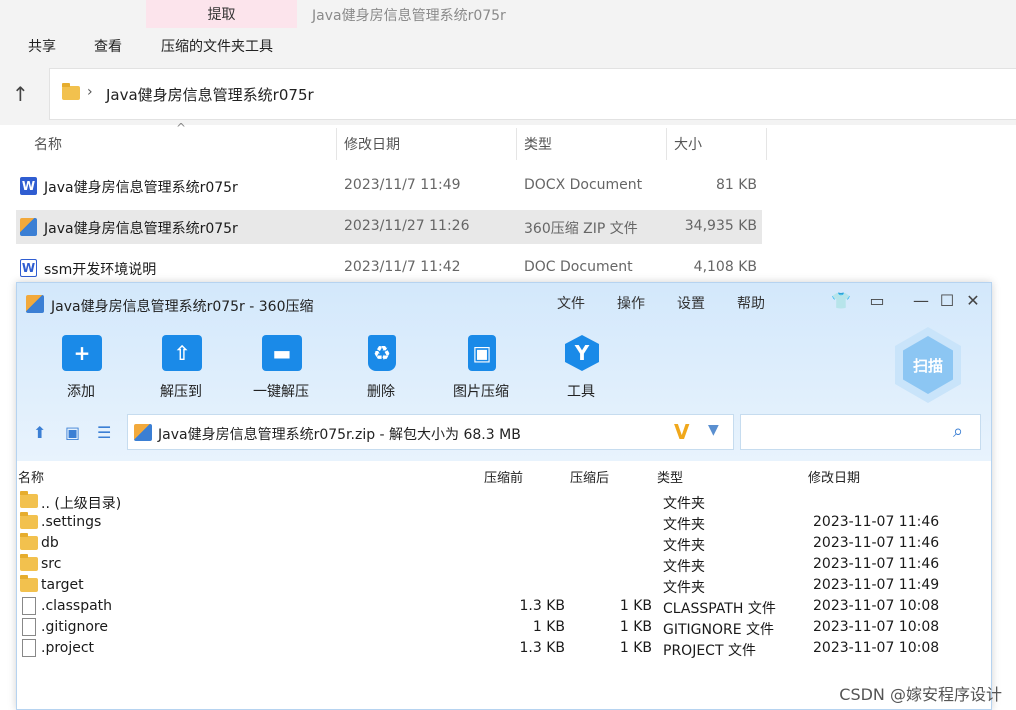  I want to click on zip-column-before: 压缩前, so click(503, 476).